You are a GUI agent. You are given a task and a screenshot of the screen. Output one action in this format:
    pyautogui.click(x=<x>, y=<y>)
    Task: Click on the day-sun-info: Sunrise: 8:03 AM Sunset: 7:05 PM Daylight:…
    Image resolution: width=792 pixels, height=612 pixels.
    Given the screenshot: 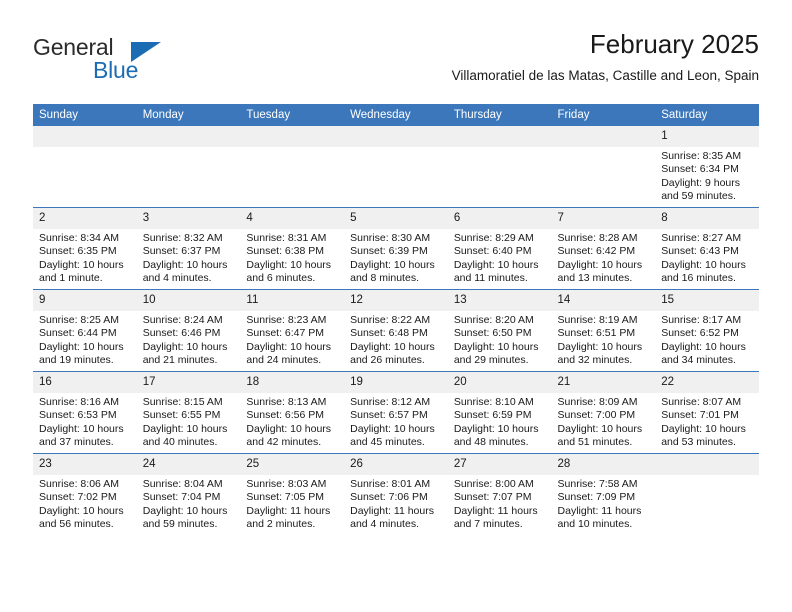 What is the action you would take?
    pyautogui.click(x=292, y=503)
    